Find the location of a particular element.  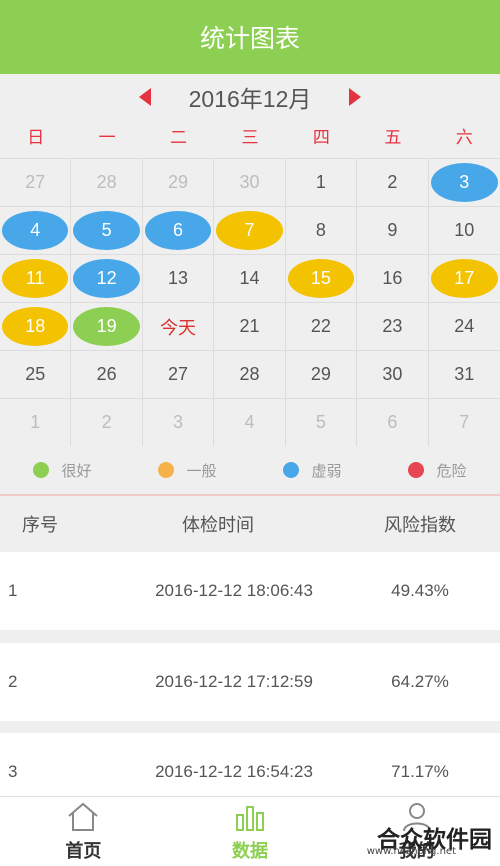

calendar-day: 19 is located at coordinates (107, 327).